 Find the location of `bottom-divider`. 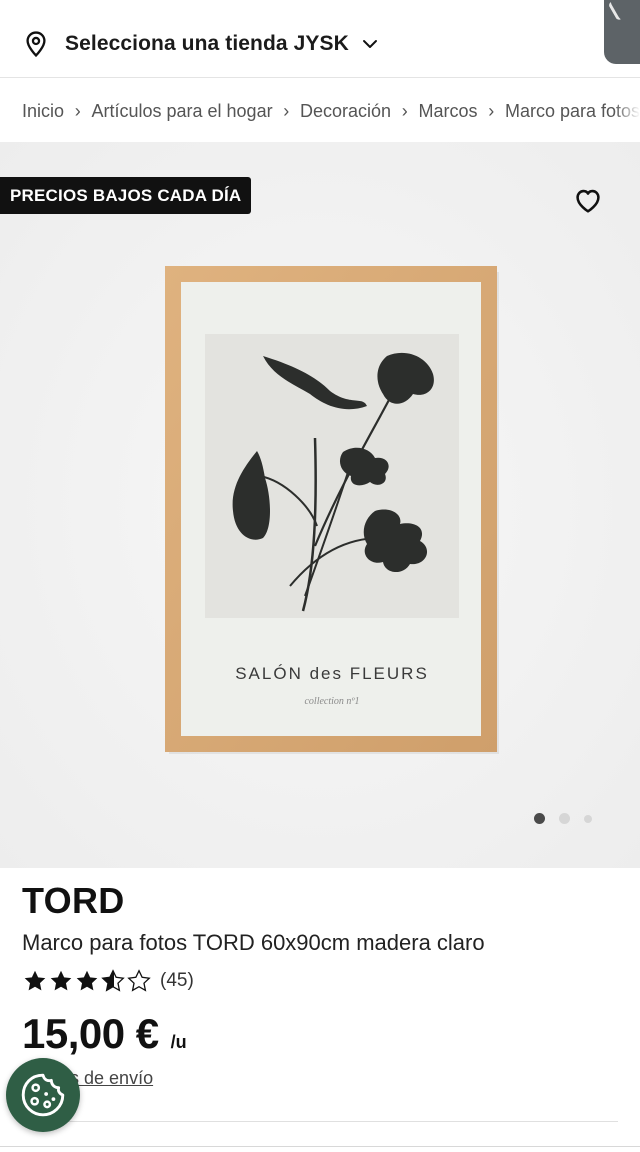

bottom-divider is located at coordinates (320, 1146).